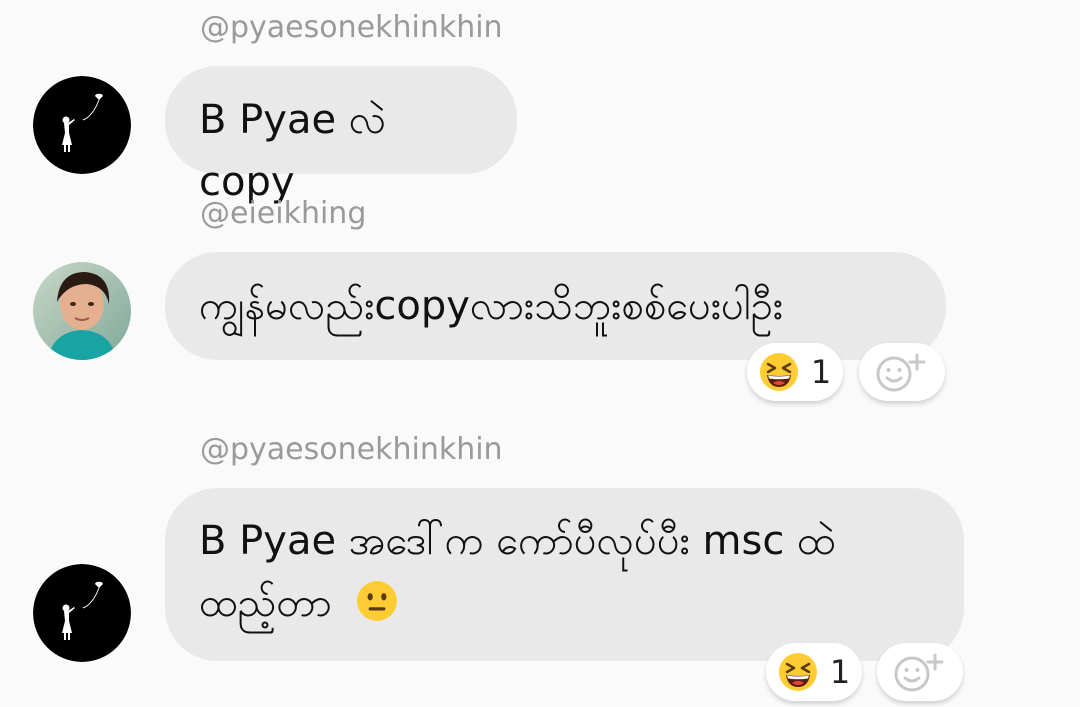 The height and width of the screenshot is (707, 1080). Describe the element at coordinates (491, 306) in the screenshot. I see `message-text: ကျွန်မလည်းcopyလားသိဘူးစစ်ပေးပါဦး` at that location.